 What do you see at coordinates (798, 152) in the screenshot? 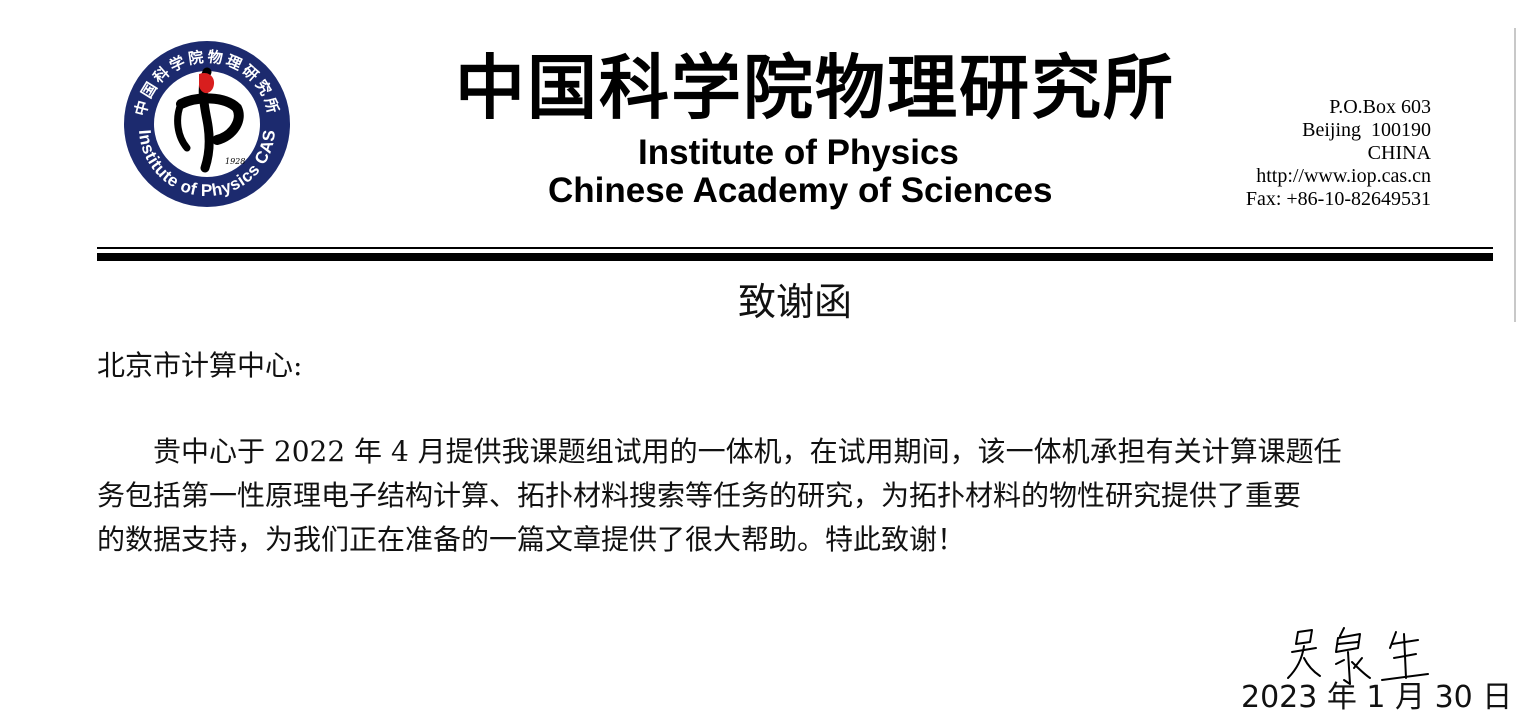
I see `org-name-english-line1: Institute of Physics` at bounding box center [798, 152].